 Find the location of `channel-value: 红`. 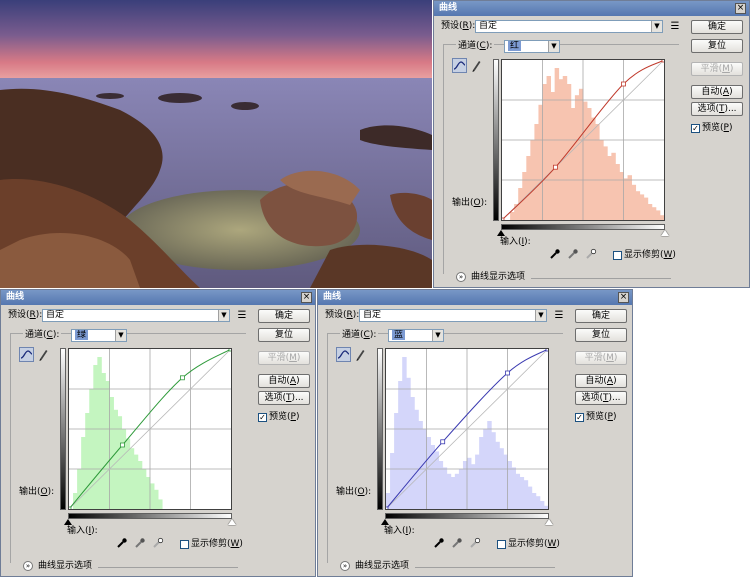

channel-value: 红 is located at coordinates (515, 46).